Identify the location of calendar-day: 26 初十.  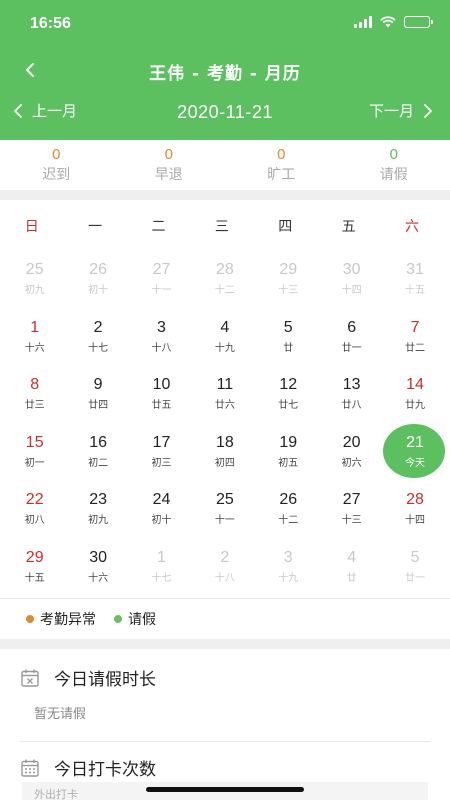
(97, 279).